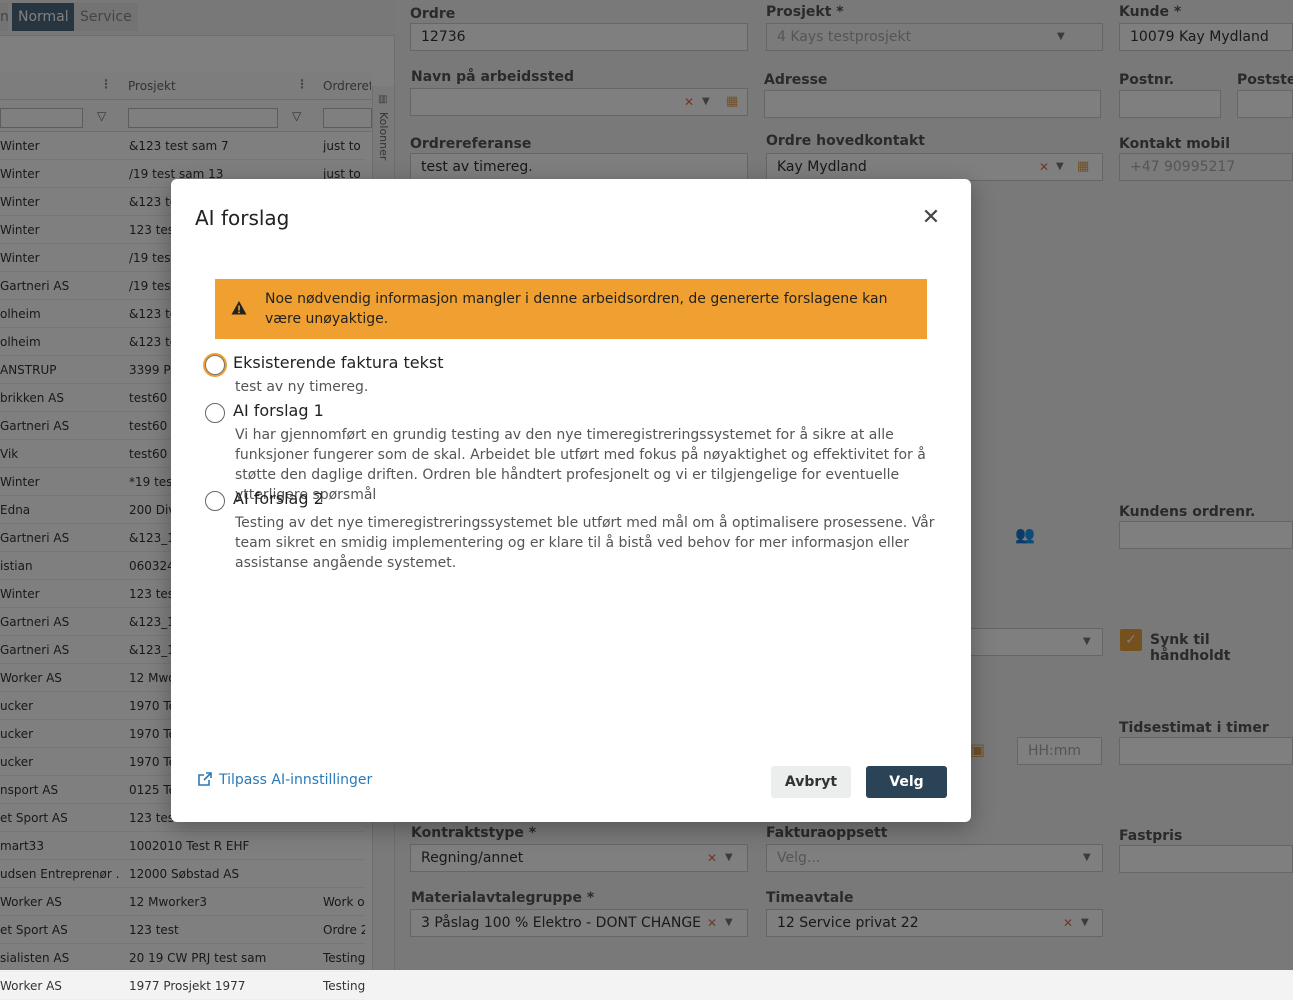 Image resolution: width=1293 pixels, height=1000 pixels. Describe the element at coordinates (296, 780) in the screenshot. I see `ai-settings-link-label: Tilpass AI-innstillinger` at that location.